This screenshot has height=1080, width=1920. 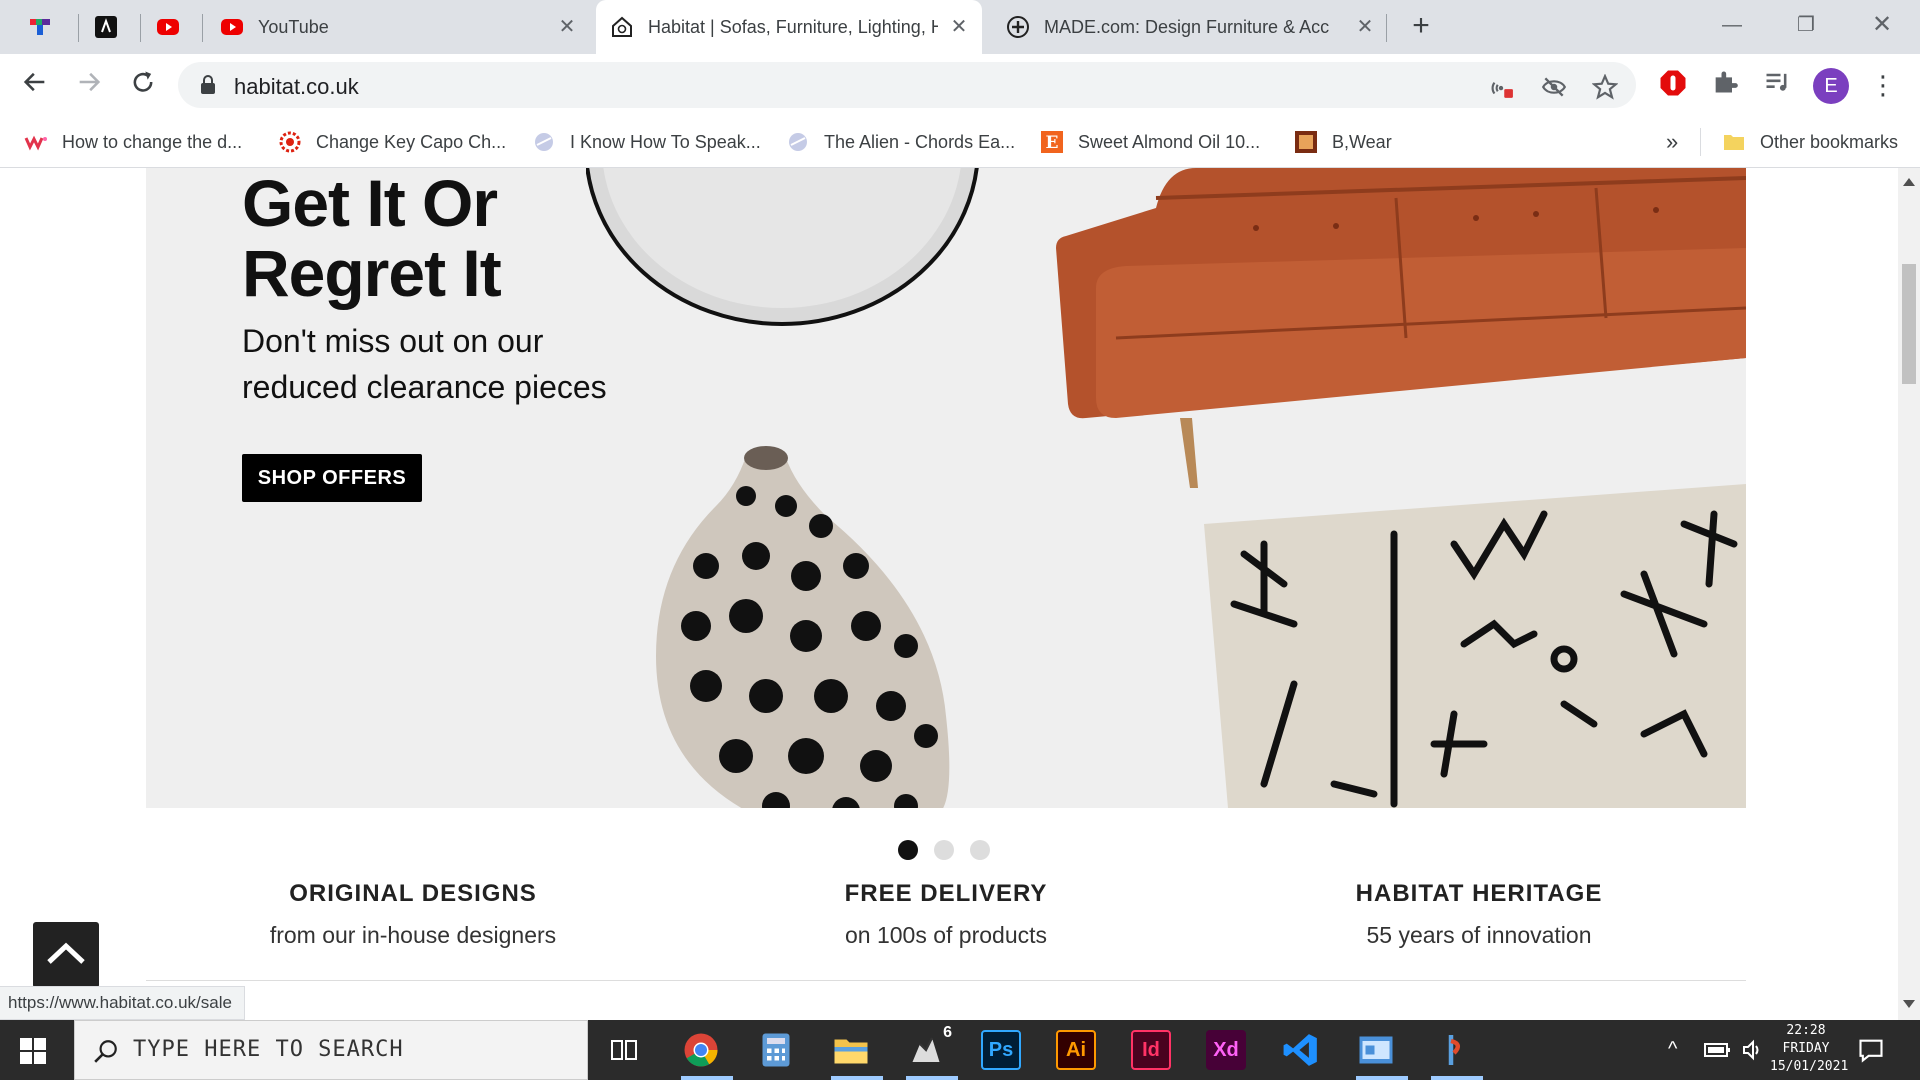 What do you see at coordinates (851, 1050) in the screenshot?
I see `file-explorer-icon` at bounding box center [851, 1050].